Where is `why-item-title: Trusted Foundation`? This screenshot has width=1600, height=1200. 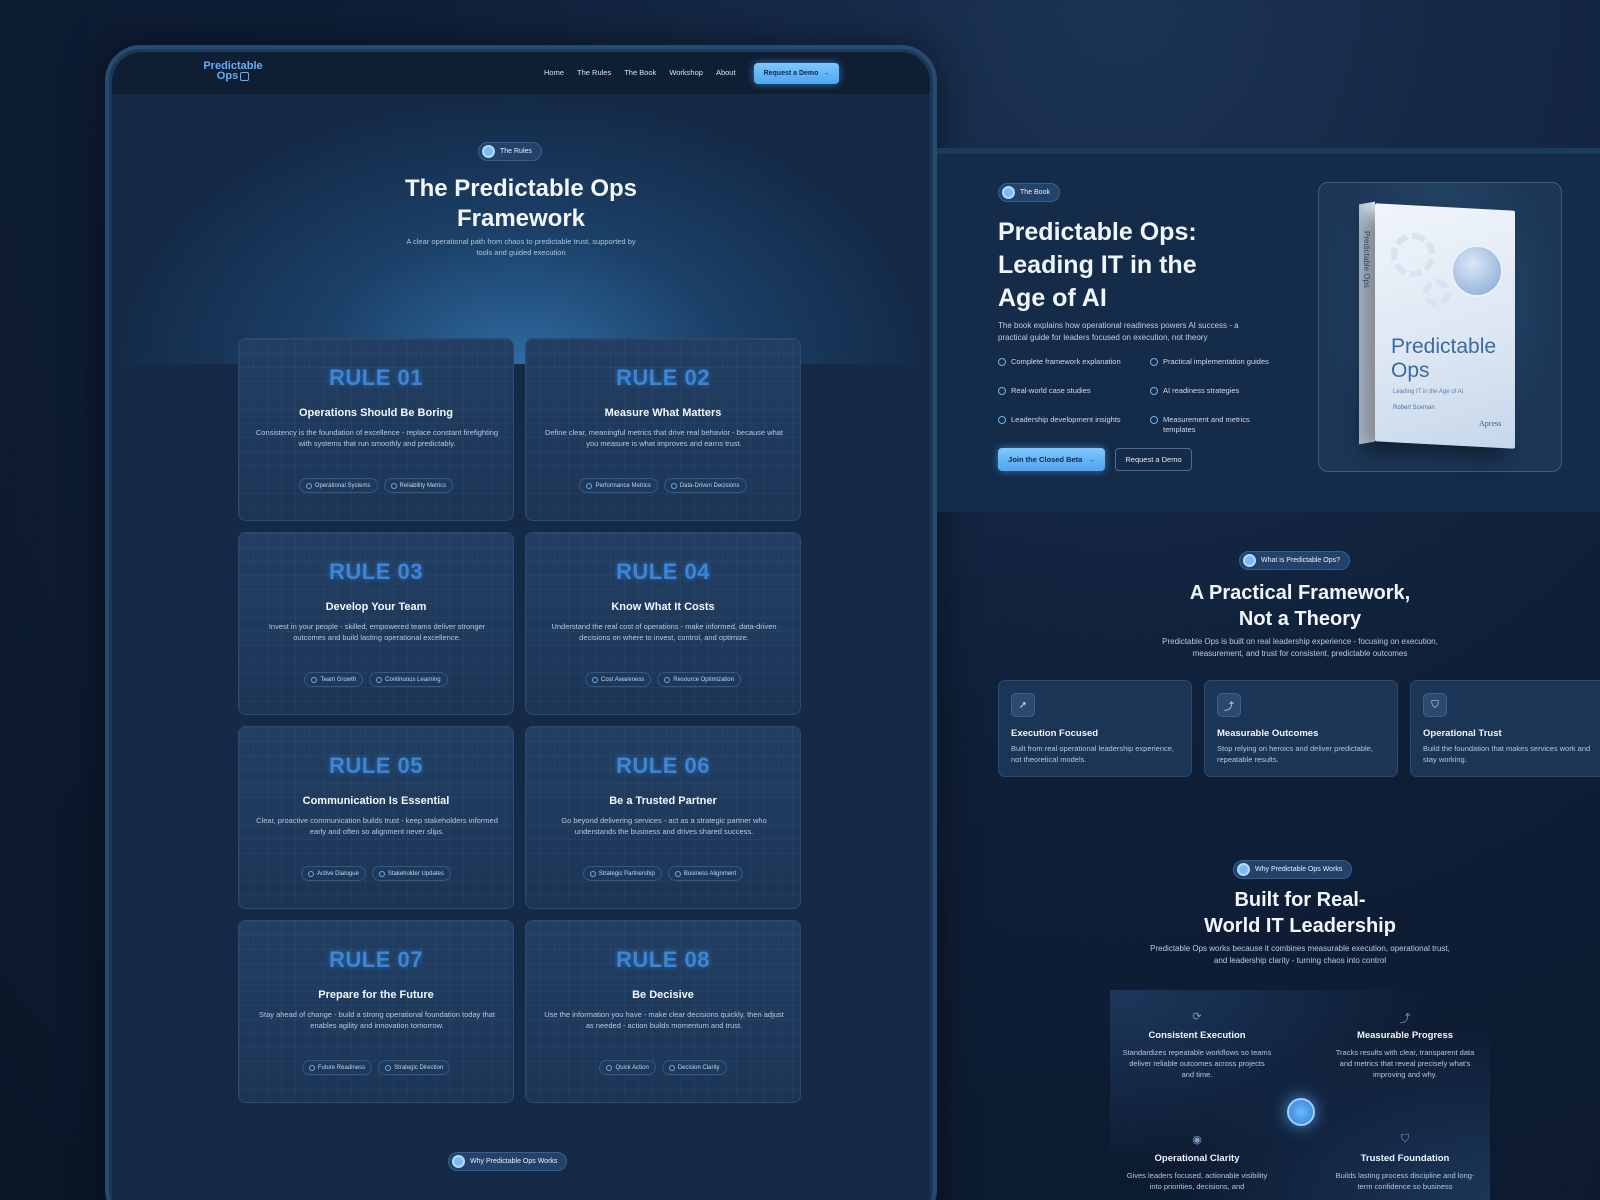
why-item-title: Trusted Foundation is located at coordinates (1405, 1158).